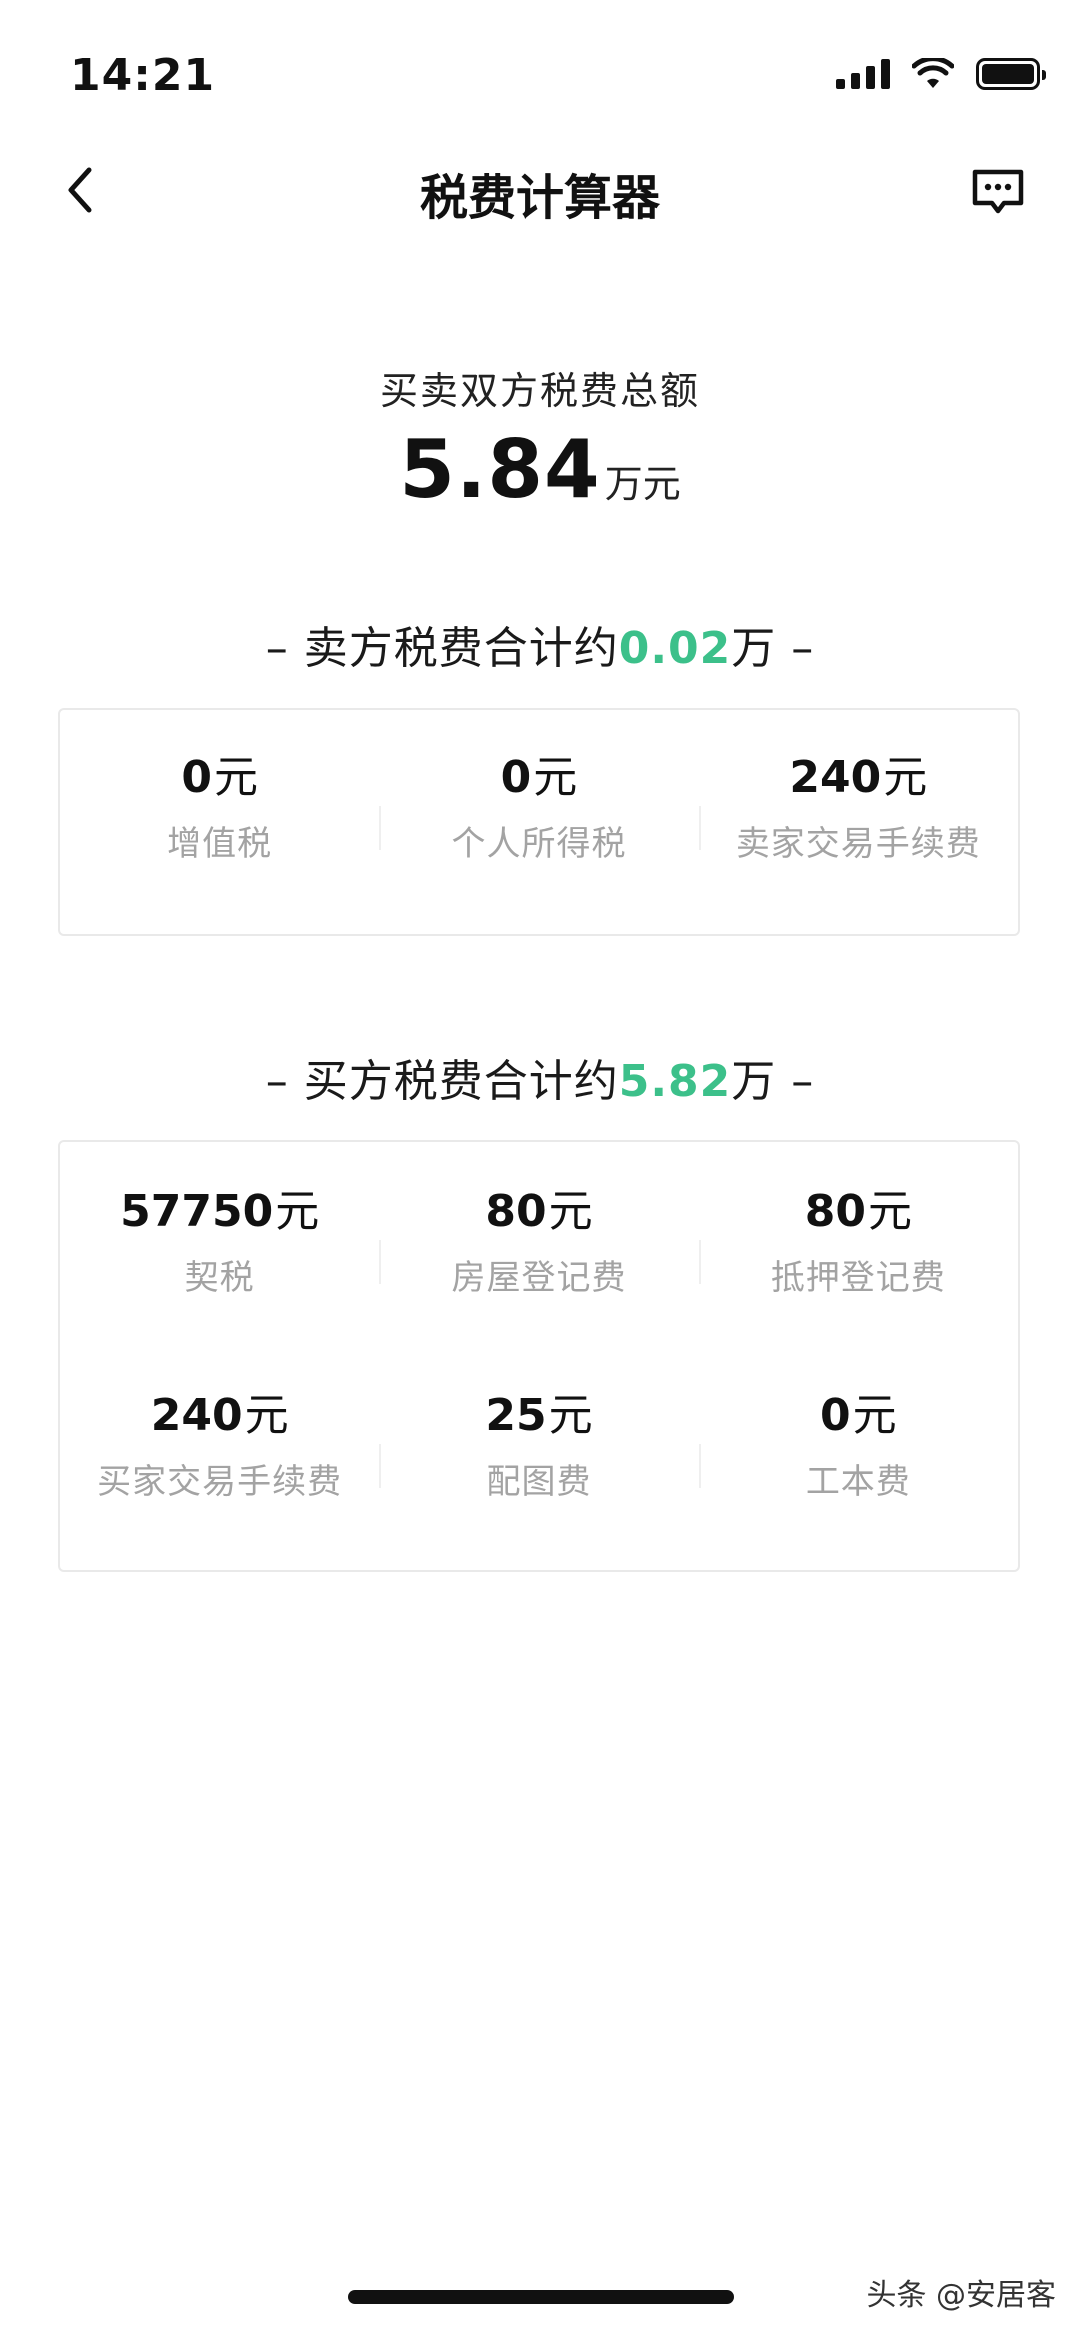  What do you see at coordinates (961, 2295) in the screenshot?
I see `watermark: 头条 @安居客` at bounding box center [961, 2295].